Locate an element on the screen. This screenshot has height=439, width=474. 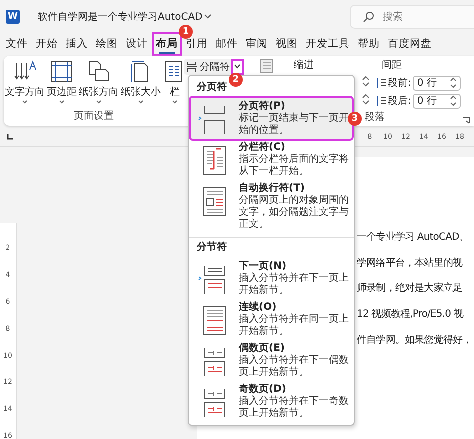
document-text: 学网络平台，本站里的视 is located at coordinates (410, 263).